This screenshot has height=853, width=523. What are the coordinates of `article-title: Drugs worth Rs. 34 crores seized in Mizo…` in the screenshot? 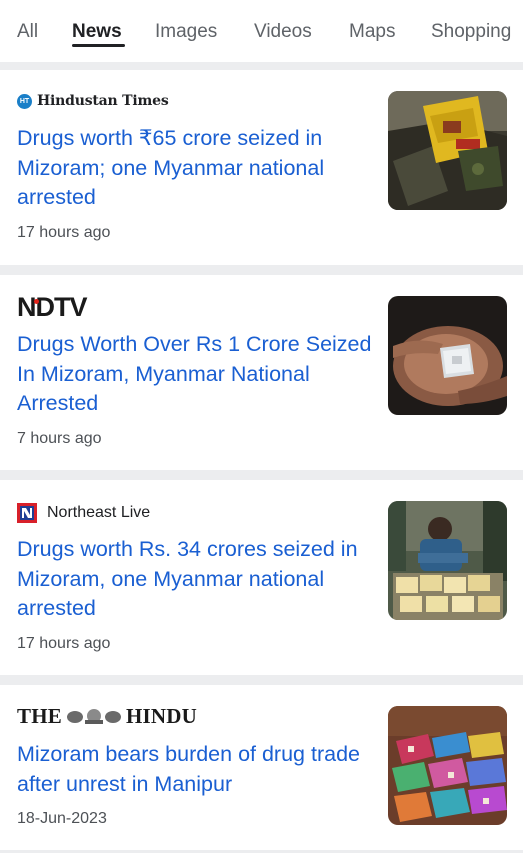 It's located at (194, 579).